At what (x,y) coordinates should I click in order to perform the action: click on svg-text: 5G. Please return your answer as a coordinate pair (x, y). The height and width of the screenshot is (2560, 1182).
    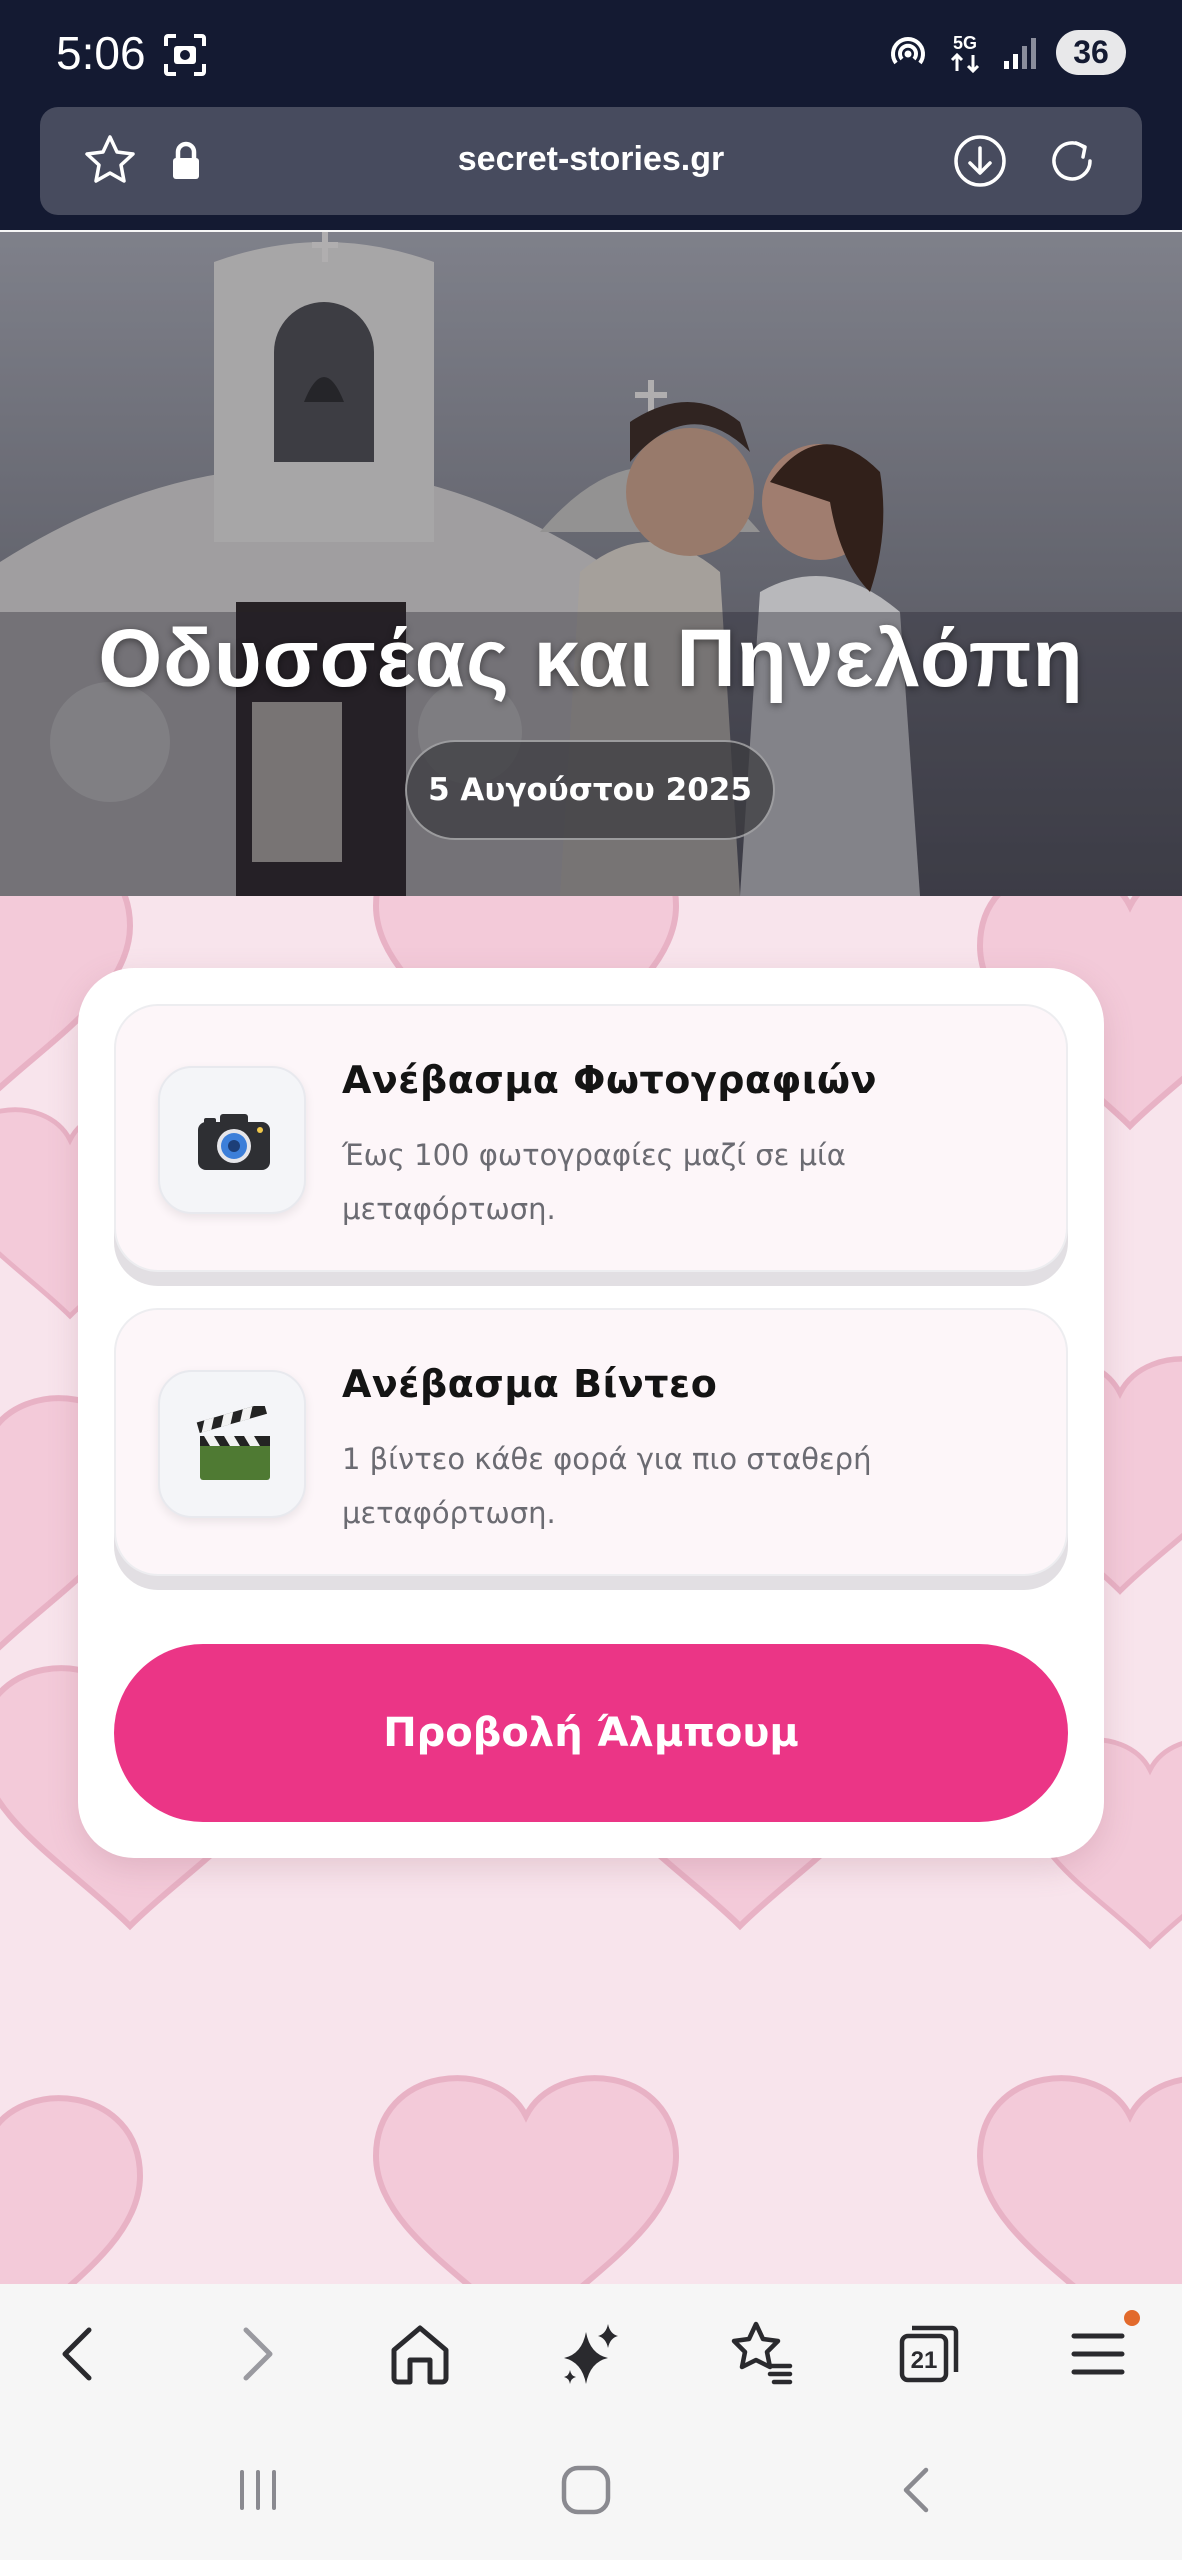
    Looking at the image, I should click on (965, 43).